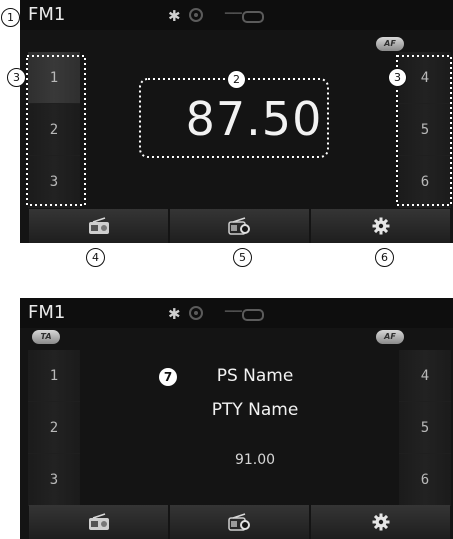 The height and width of the screenshot is (539, 453). What do you see at coordinates (384, 257) in the screenshot?
I see `callout-6: 6` at bounding box center [384, 257].